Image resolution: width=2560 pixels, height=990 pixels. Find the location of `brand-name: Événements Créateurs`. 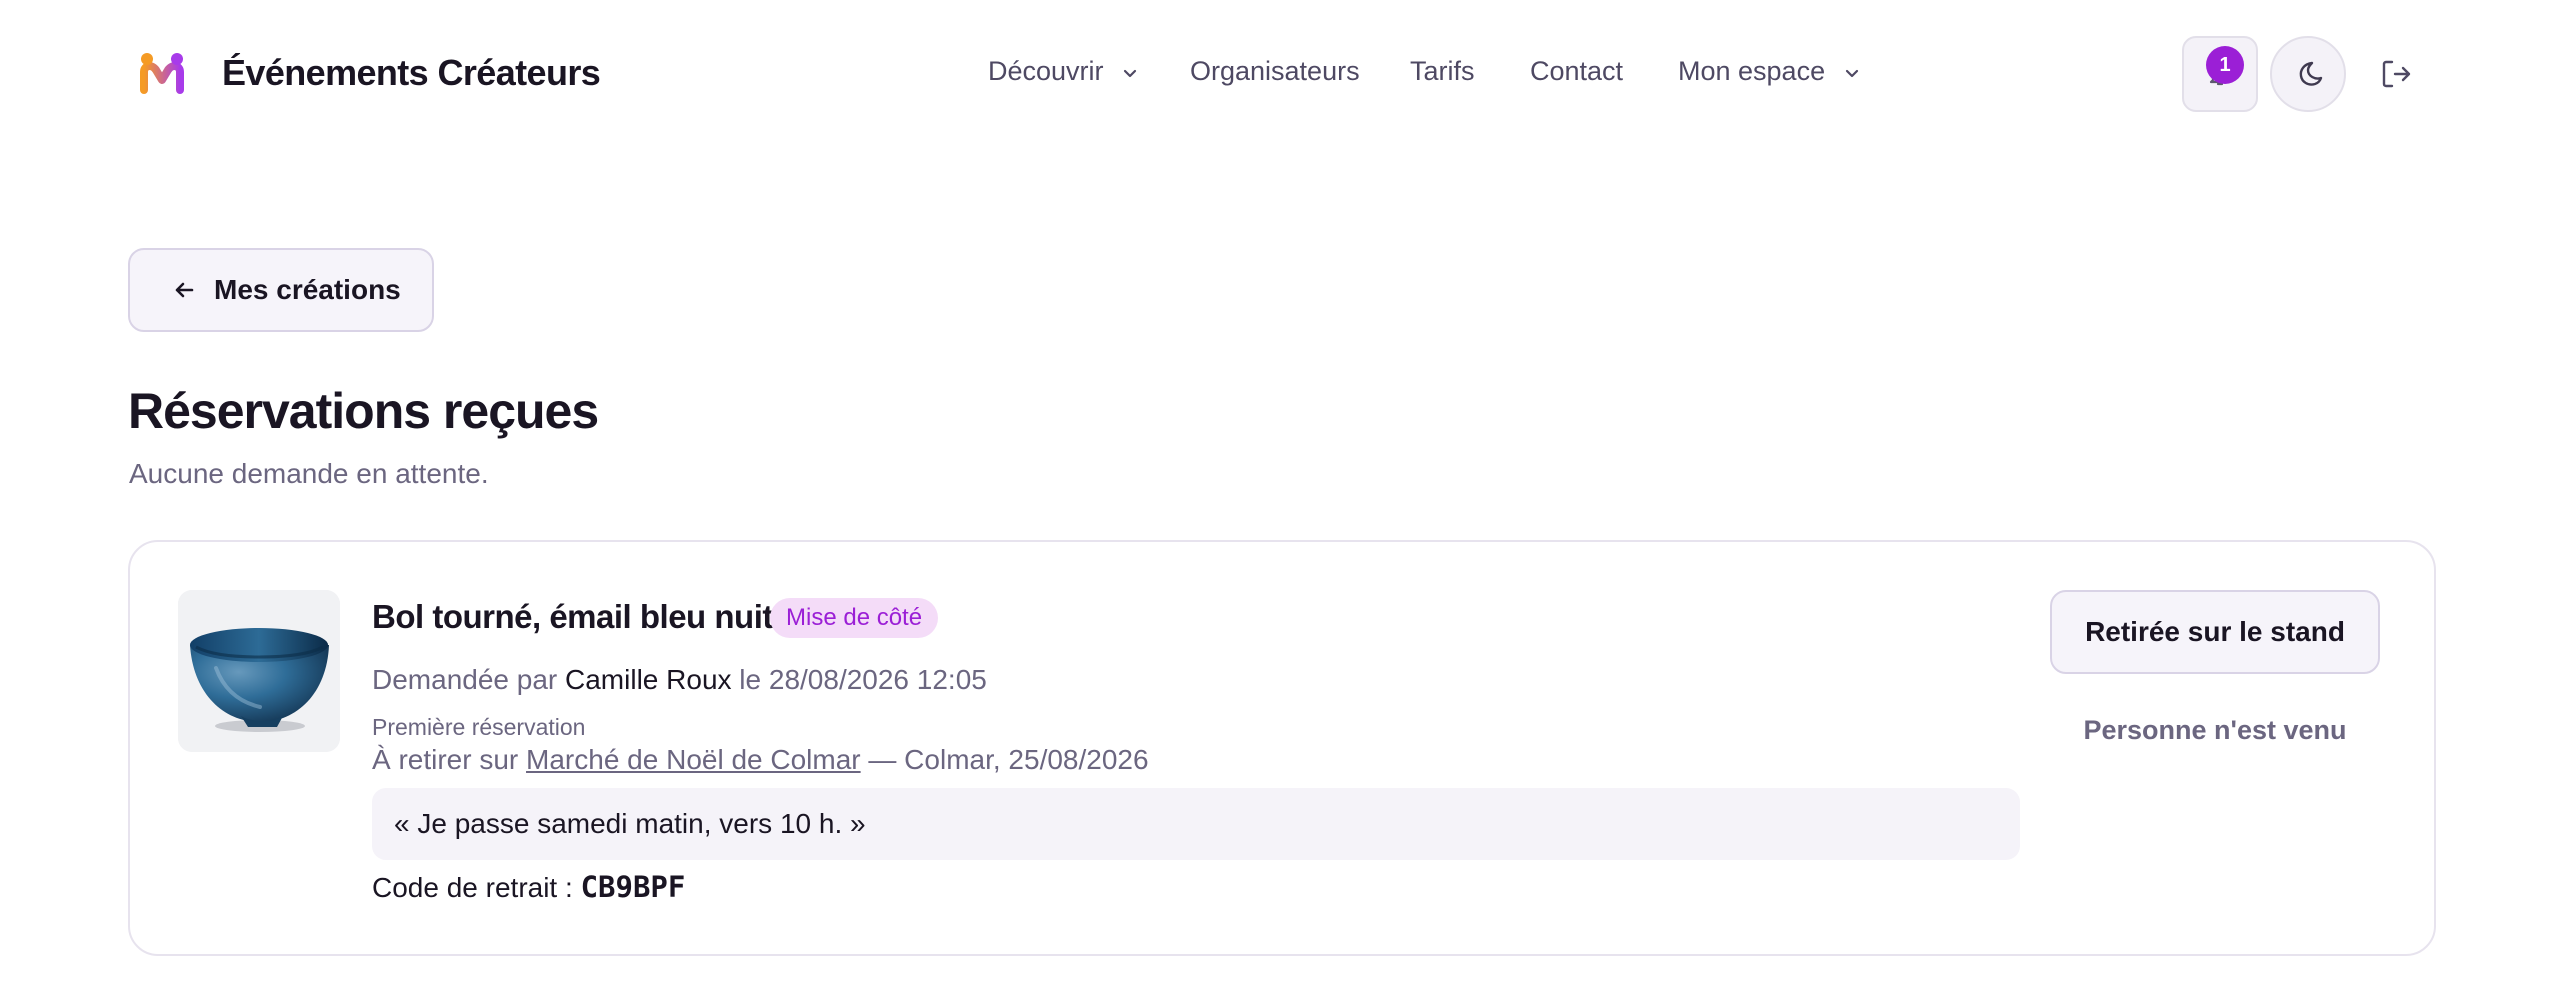

brand-name: Événements Créateurs is located at coordinates (411, 73).